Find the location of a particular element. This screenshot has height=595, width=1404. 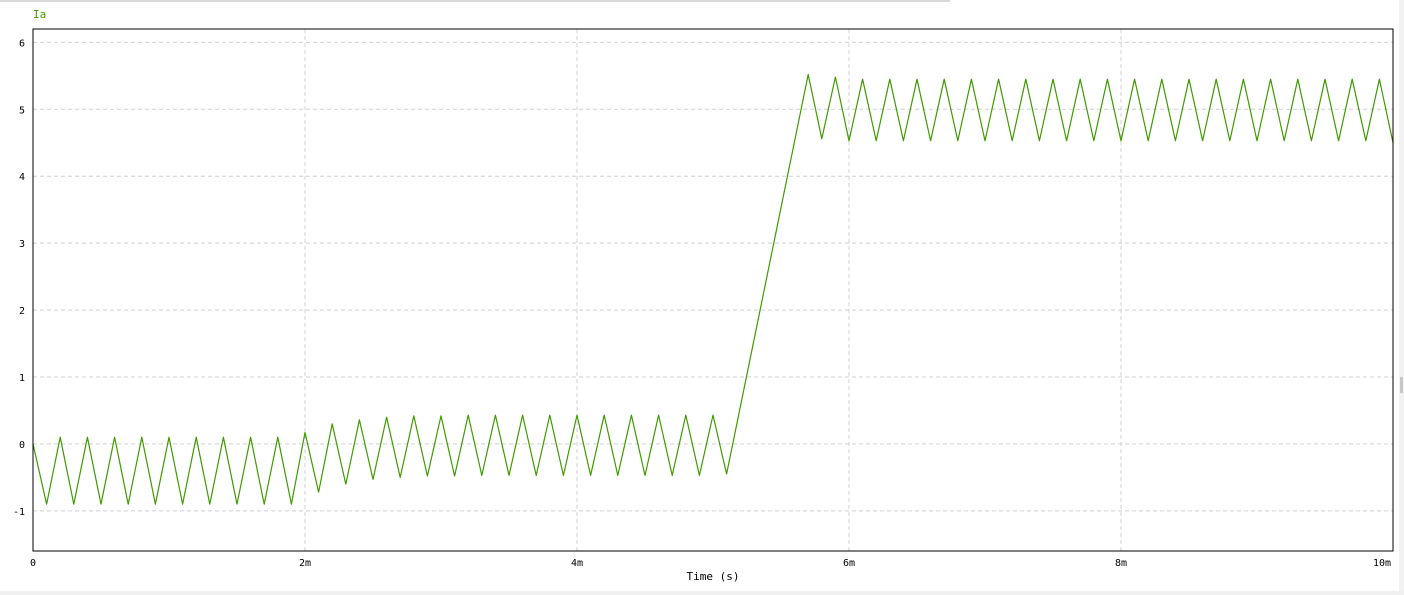

y-tick-label: 3 is located at coordinates (22, 244).